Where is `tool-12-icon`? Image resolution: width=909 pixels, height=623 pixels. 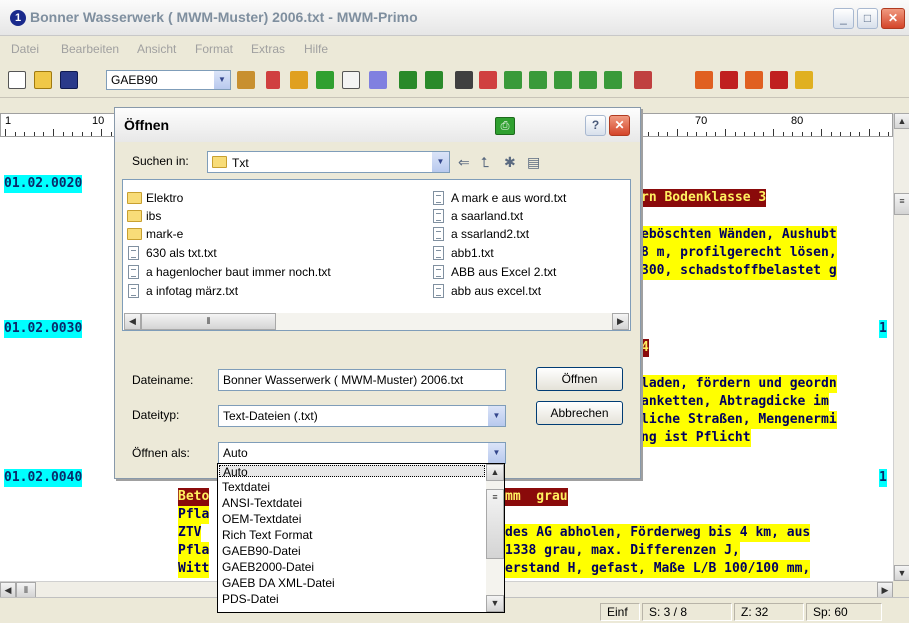
tool-12-icon is located at coordinates (804, 80).